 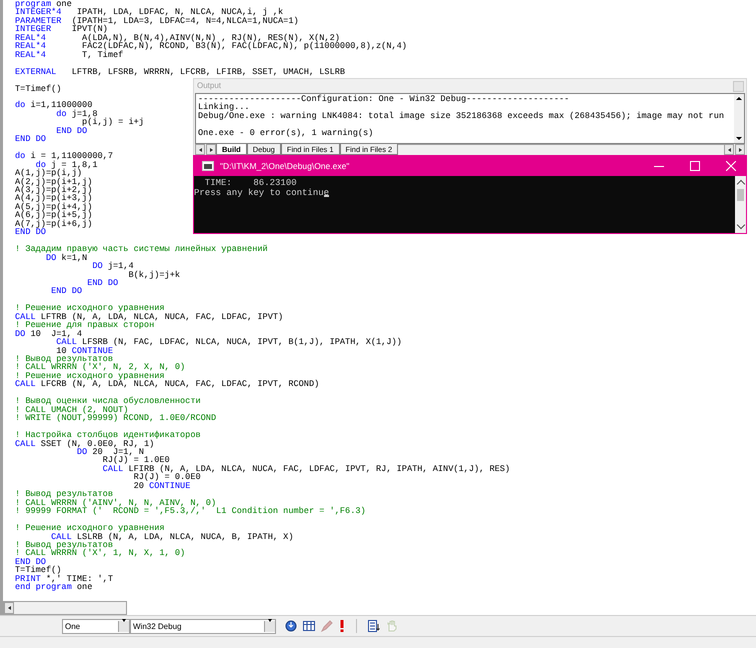 I want to click on exclamation-icon, so click(x=342, y=626).